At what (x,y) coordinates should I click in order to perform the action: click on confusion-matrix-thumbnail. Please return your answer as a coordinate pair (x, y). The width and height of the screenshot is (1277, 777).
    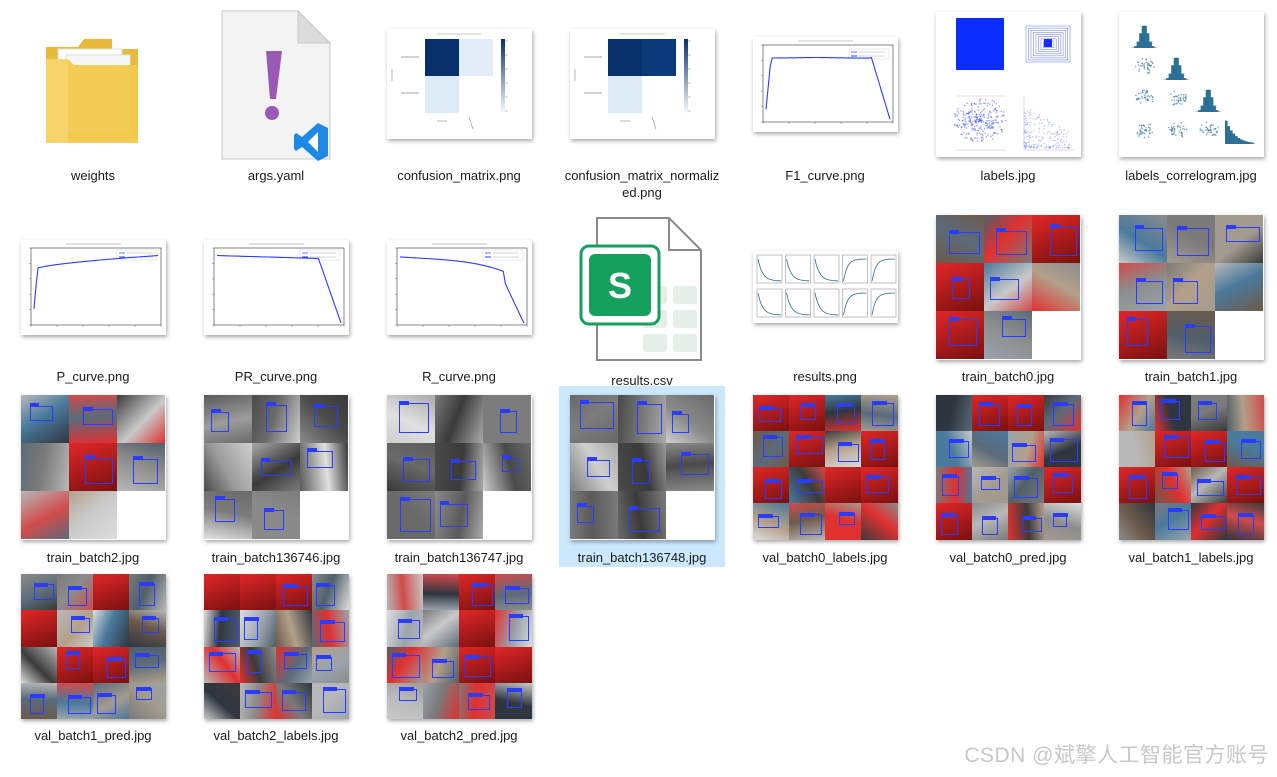
    Looking at the image, I should click on (459, 84).